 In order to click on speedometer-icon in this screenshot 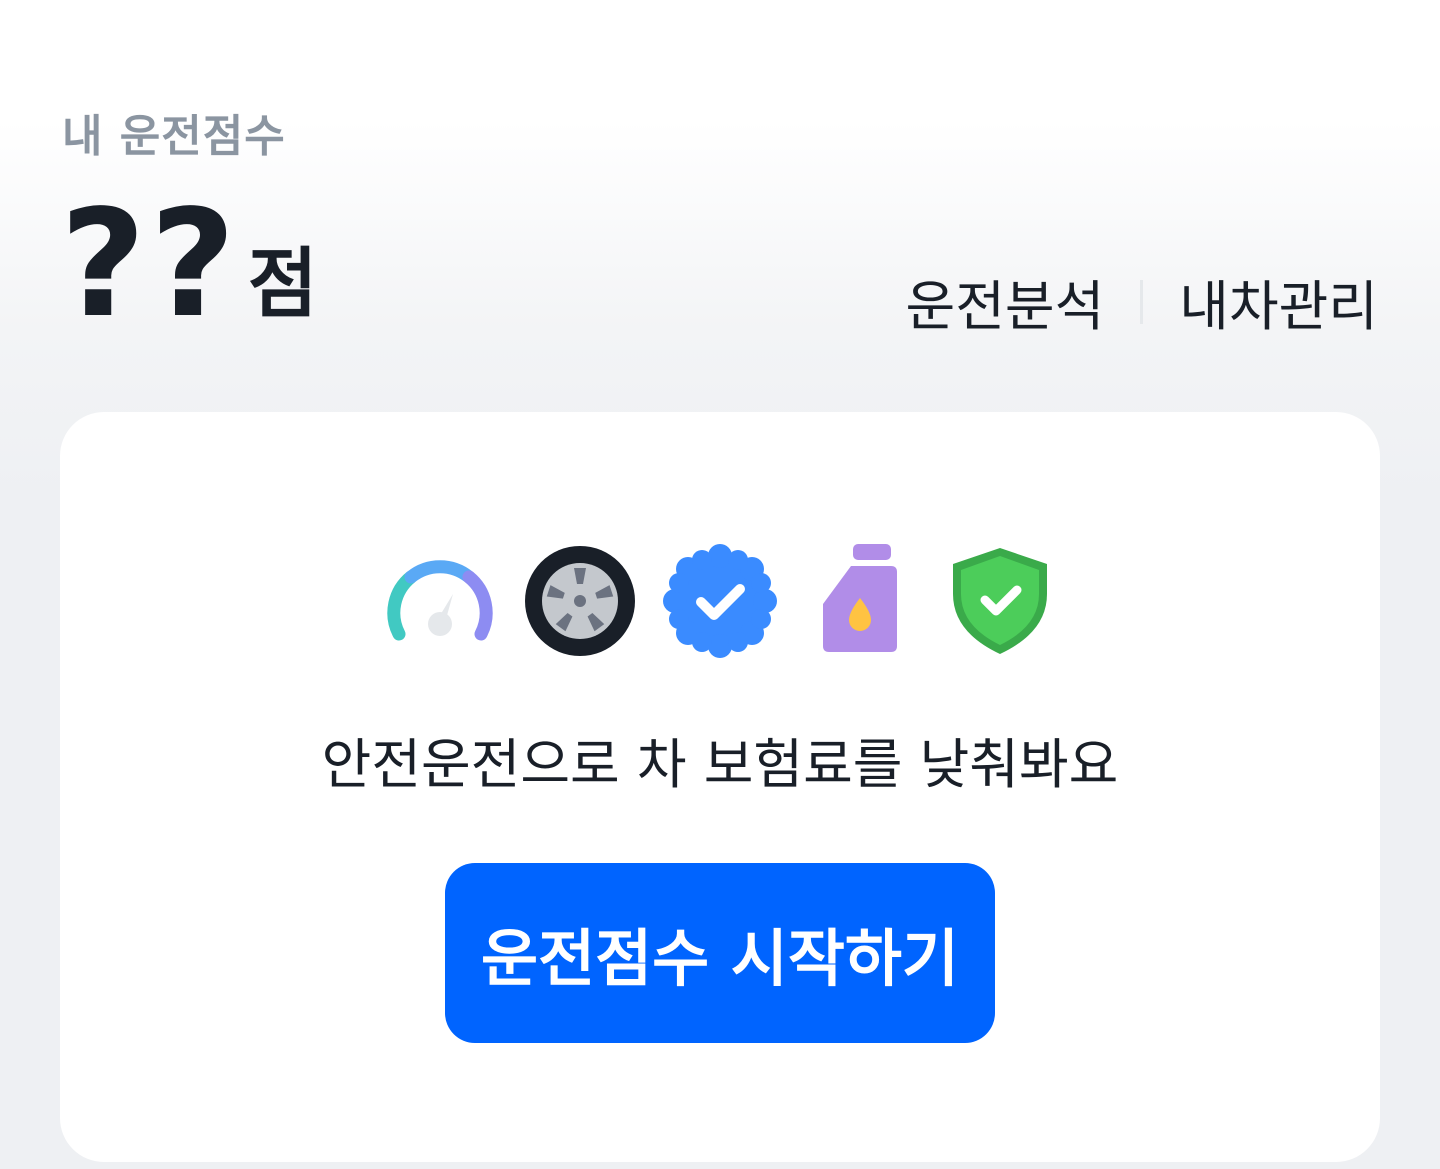, I will do `click(440, 601)`.